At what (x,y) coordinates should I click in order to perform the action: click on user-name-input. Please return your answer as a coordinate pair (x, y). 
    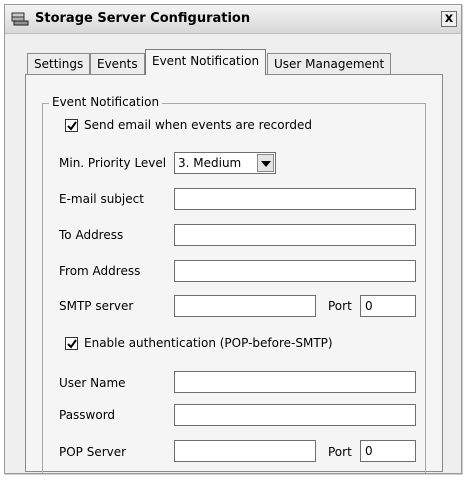
    Looking at the image, I should click on (295, 382).